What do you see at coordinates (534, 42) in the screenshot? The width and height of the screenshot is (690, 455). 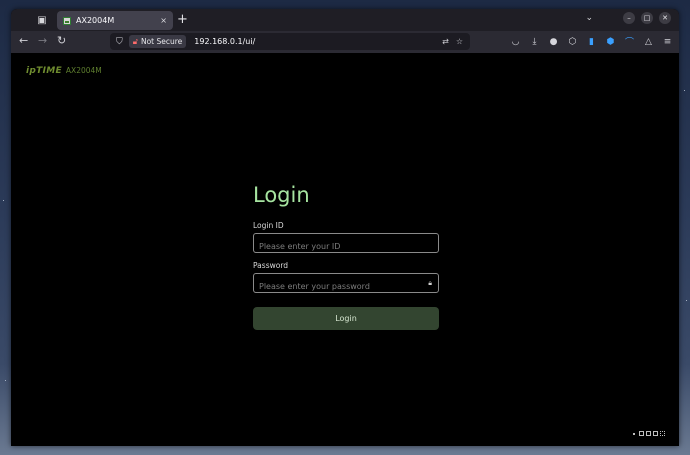 I see `downloads-icon: ⤓` at bounding box center [534, 42].